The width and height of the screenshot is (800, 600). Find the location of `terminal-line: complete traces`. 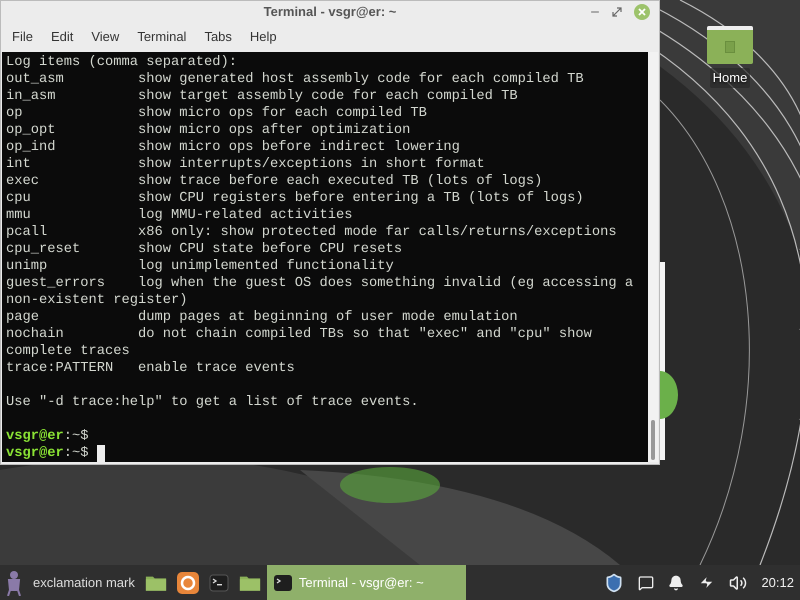

terminal-line: complete traces is located at coordinates (68, 351).